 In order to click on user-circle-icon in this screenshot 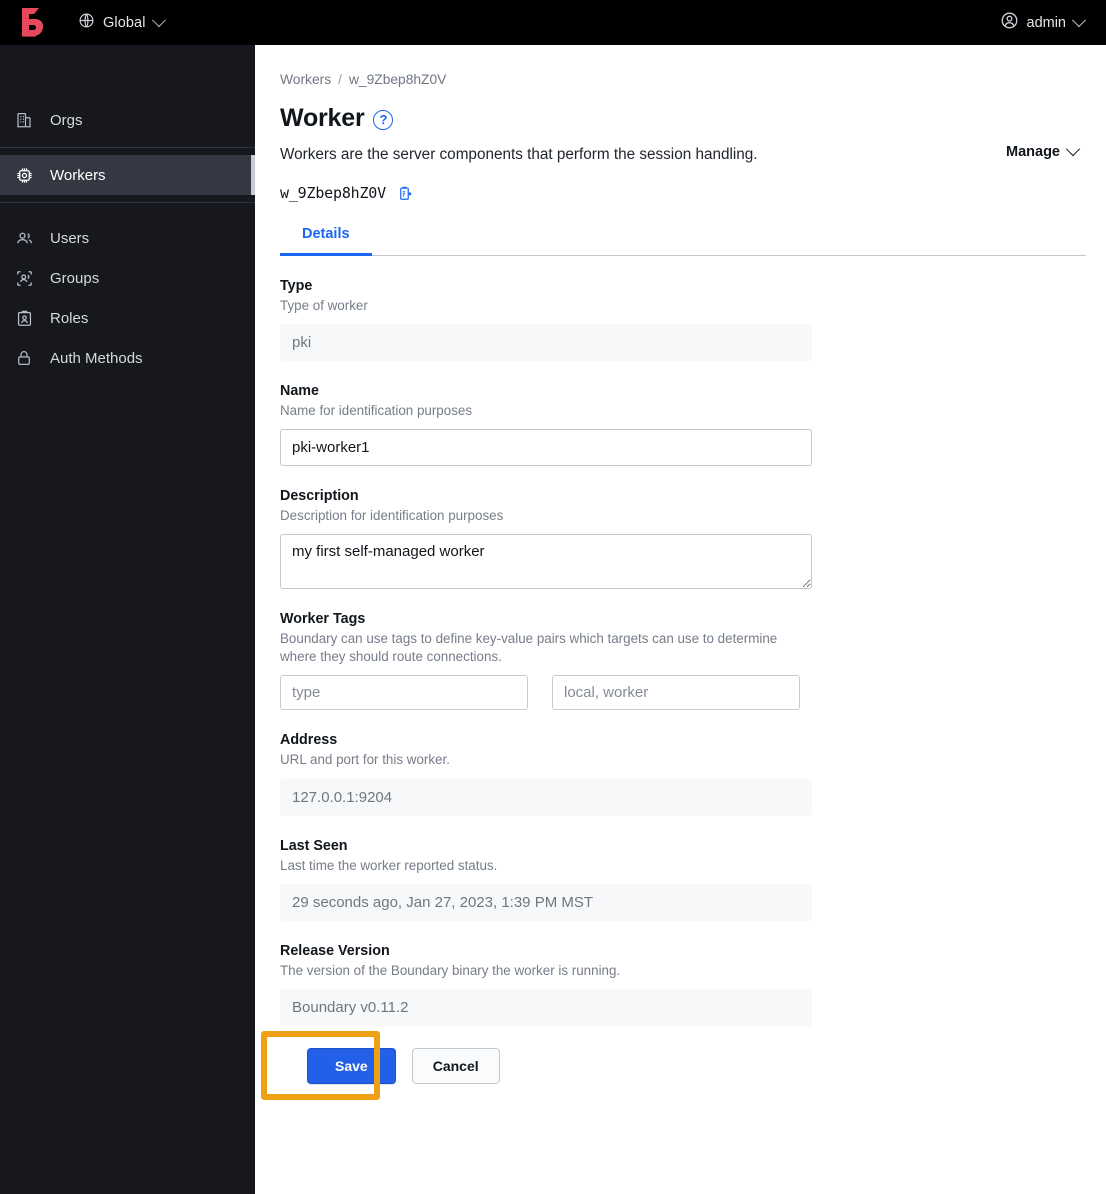, I will do `click(1009, 22)`.